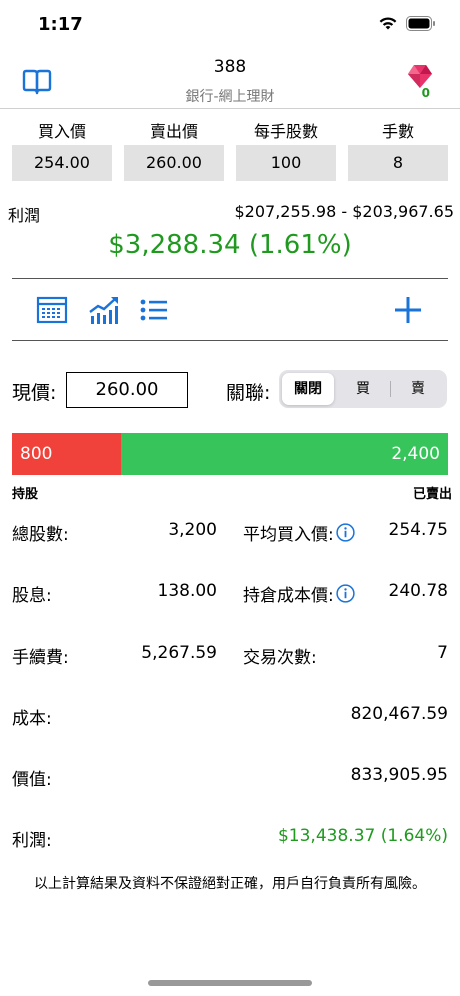 Image resolution: width=460 pixels, height=996 pixels. What do you see at coordinates (230, 592) in the screenshot?
I see `stat-row-dividend: 股息: 138.00 持倉成本價: 240.78` at bounding box center [230, 592].